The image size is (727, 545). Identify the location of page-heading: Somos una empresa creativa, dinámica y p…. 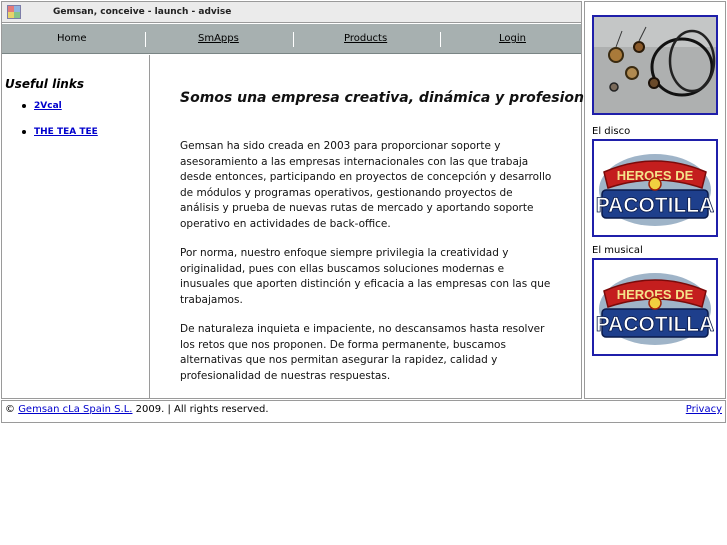
(389, 98).